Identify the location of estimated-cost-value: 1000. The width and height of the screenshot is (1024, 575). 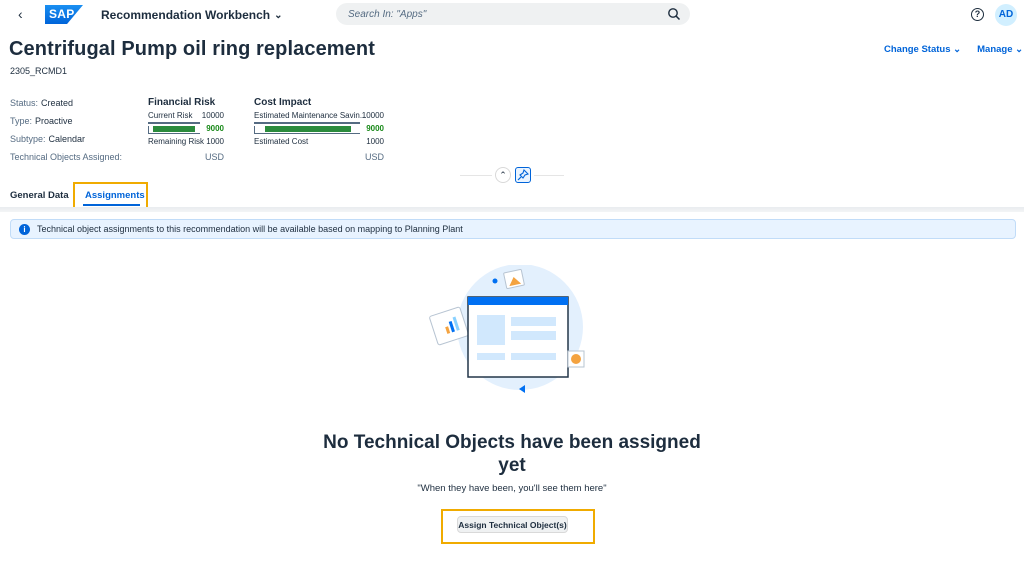
(375, 141).